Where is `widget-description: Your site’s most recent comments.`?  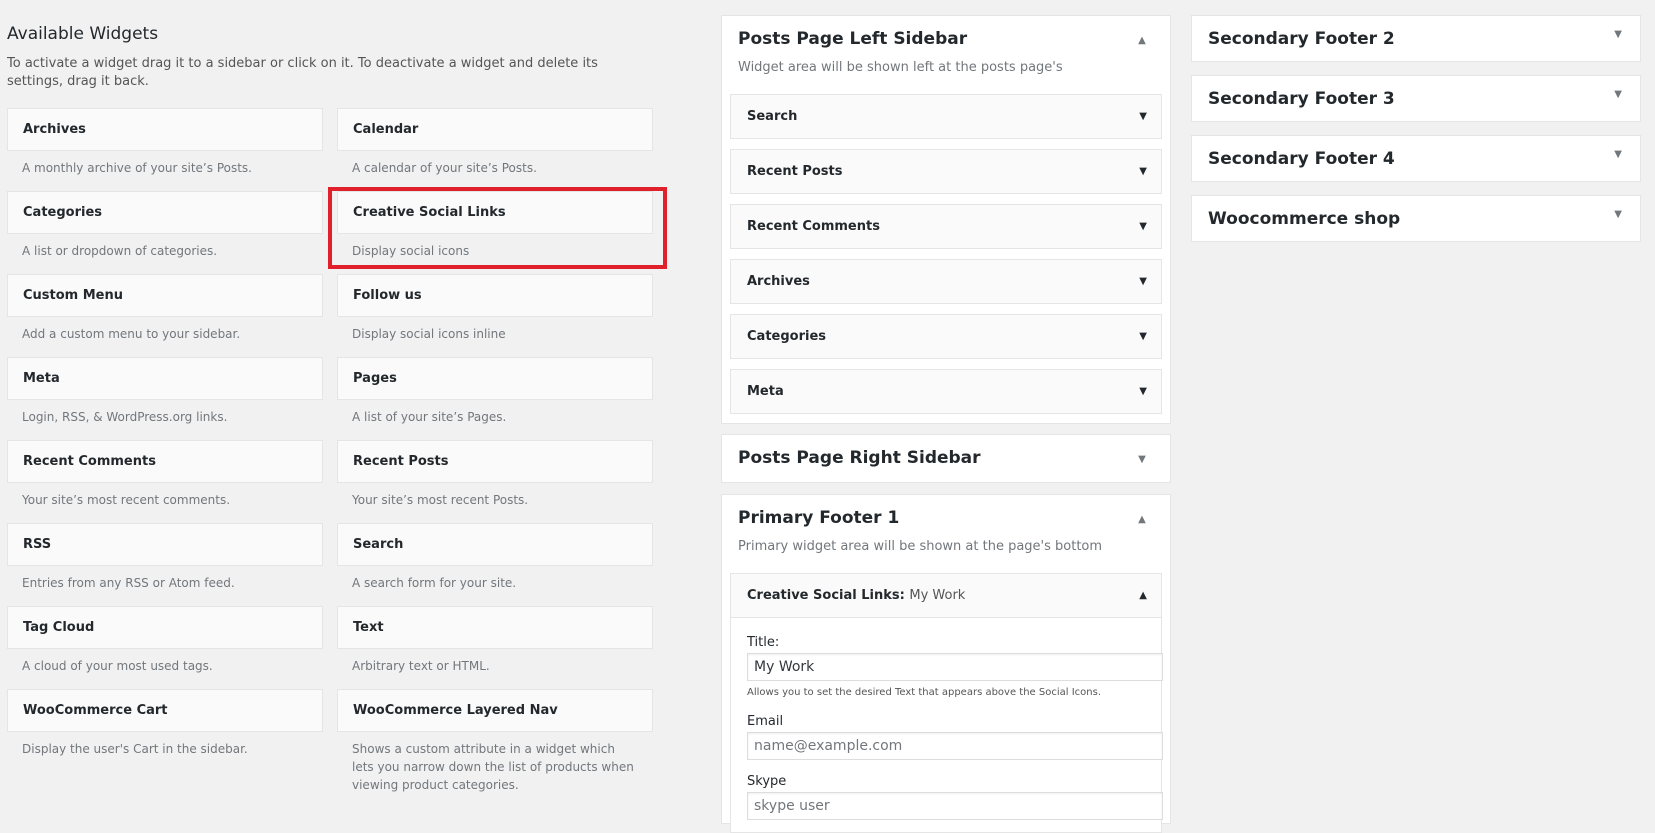 widget-description: Your site’s most recent comments. is located at coordinates (126, 500).